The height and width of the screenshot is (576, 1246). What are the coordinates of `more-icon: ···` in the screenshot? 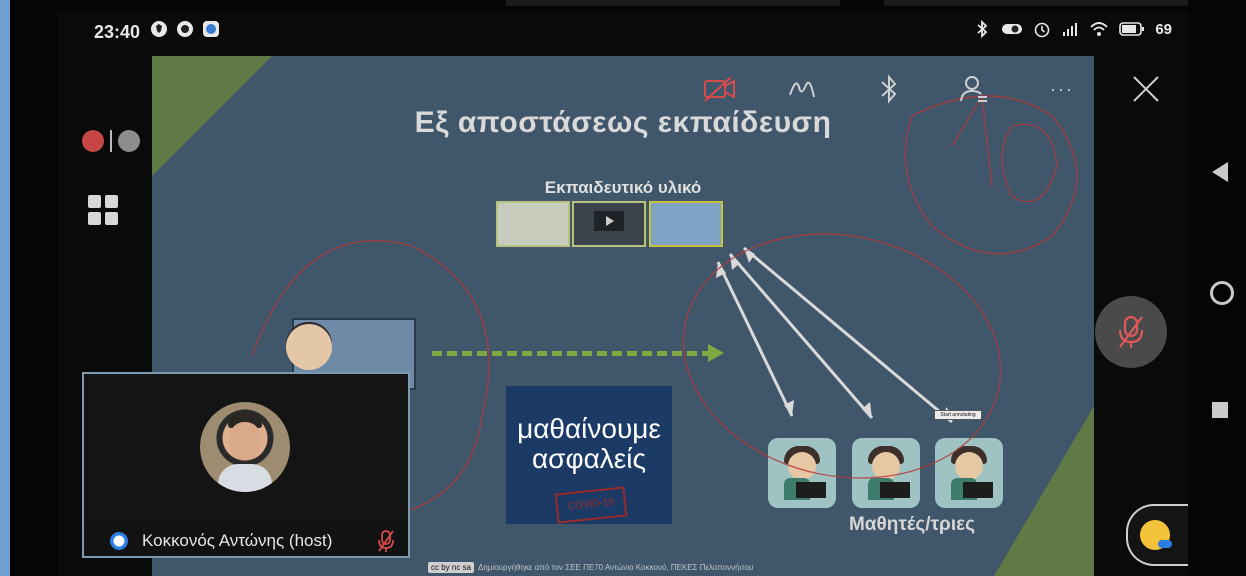 It's located at (1062, 88).